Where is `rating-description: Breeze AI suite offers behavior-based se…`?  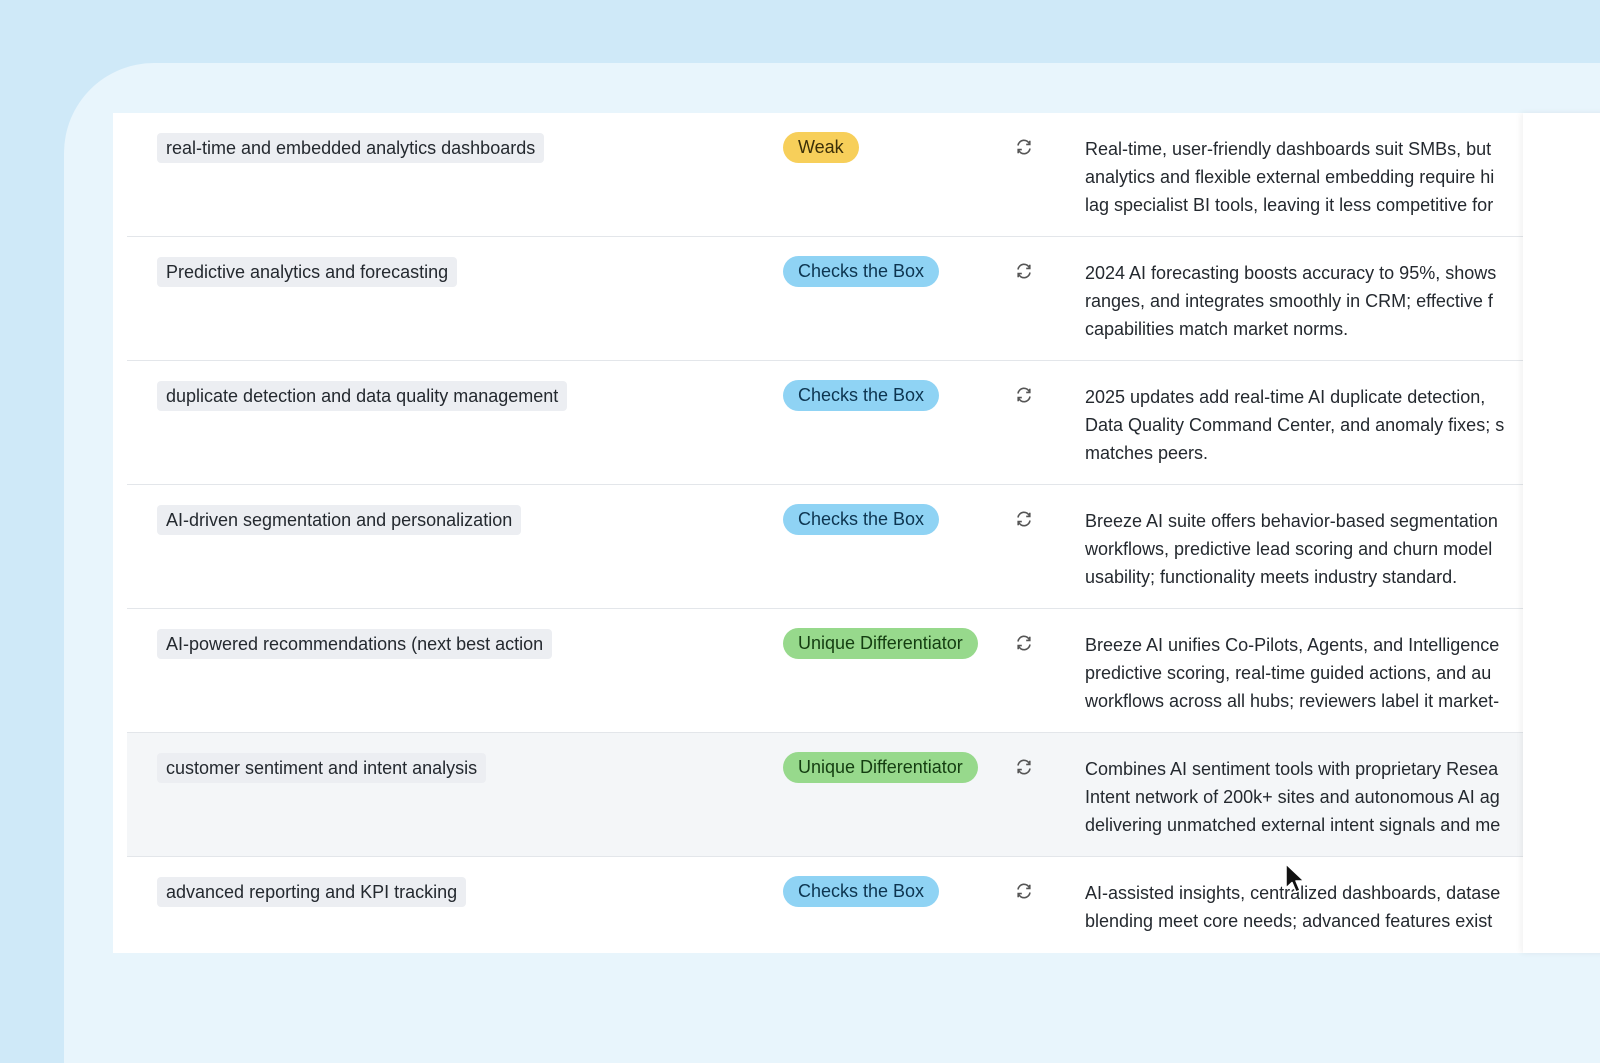
rating-description: Breeze AI suite offers behavior-based se… is located at coordinates (1291, 549).